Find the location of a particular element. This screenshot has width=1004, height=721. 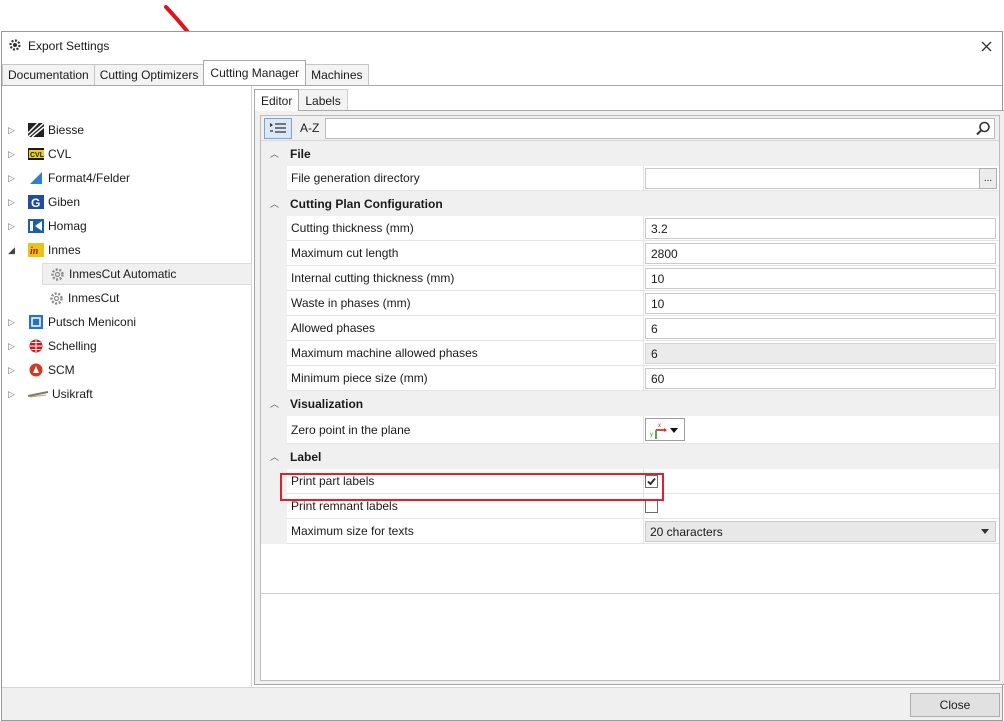

maximum-size-for-texts-select: 20 characters is located at coordinates (820, 531).